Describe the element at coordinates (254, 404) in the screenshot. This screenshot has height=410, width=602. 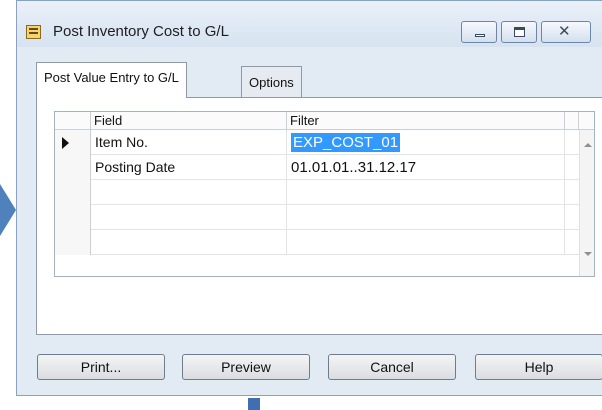
I see `backdrop-block` at that location.